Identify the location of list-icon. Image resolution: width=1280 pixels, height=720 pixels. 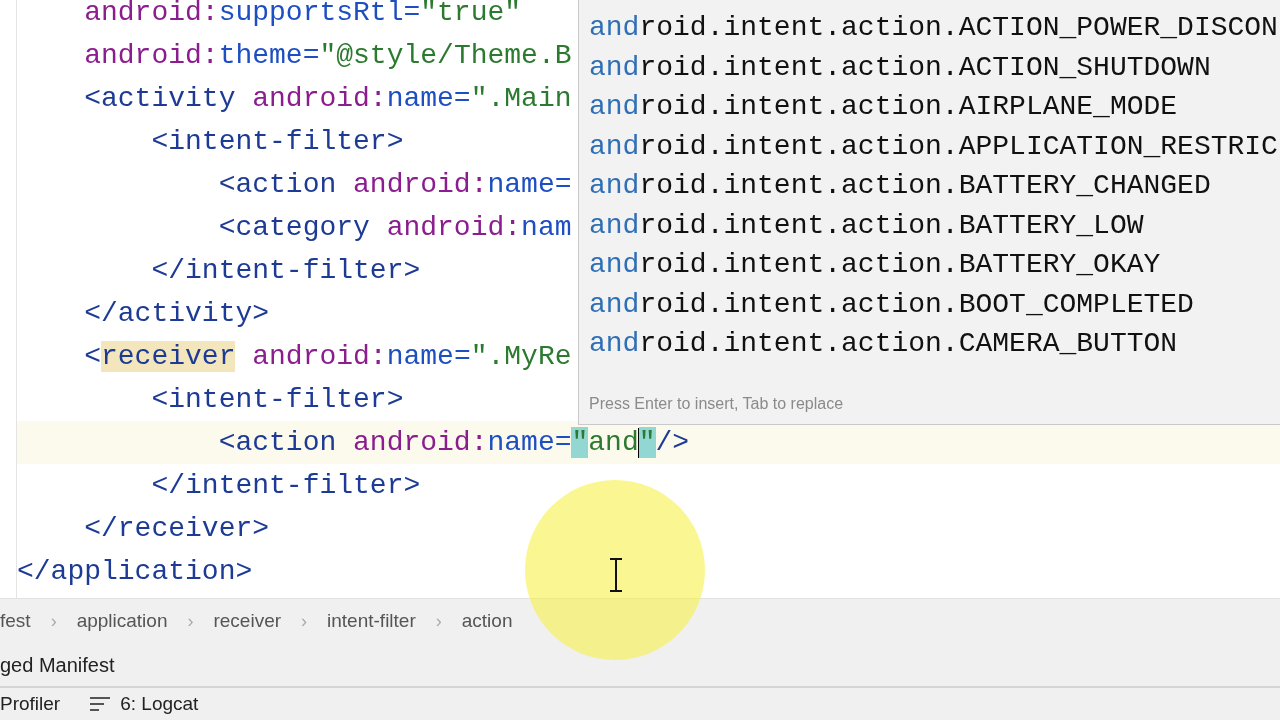
(100, 704).